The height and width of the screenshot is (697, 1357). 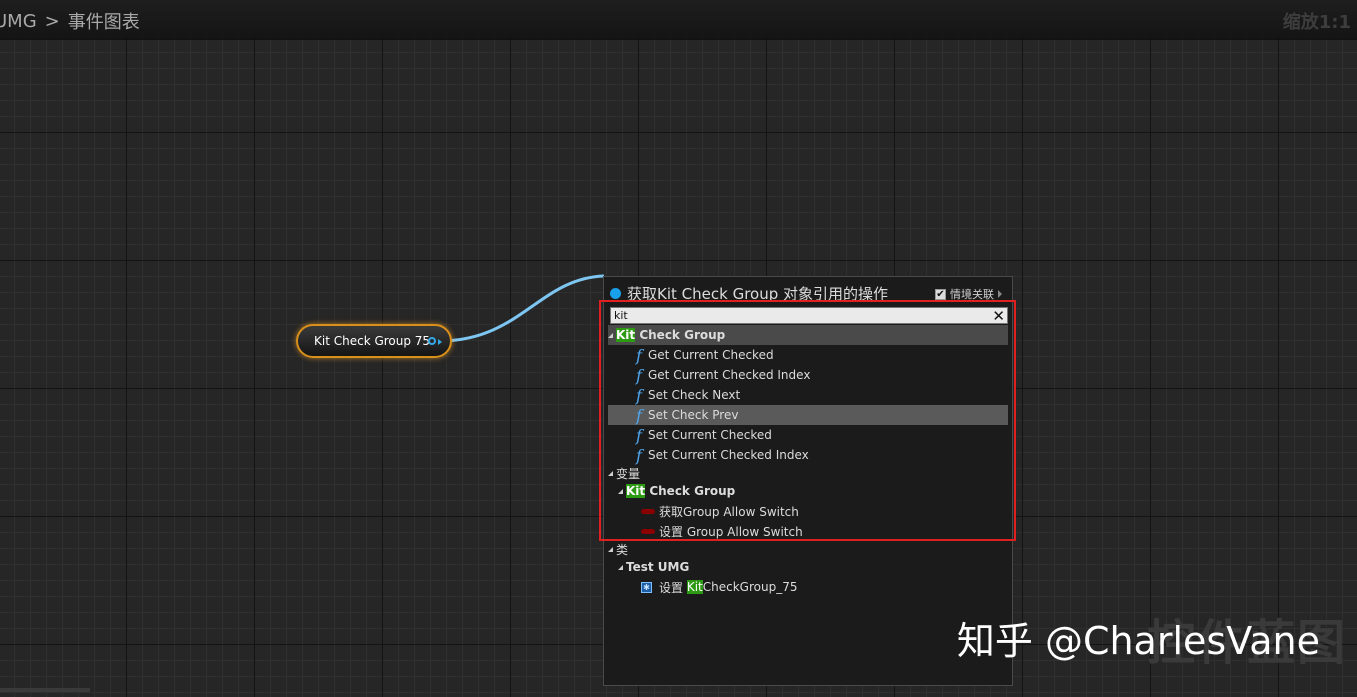 I want to click on subcategory-test-umg: Test UMG, so click(x=653, y=567).